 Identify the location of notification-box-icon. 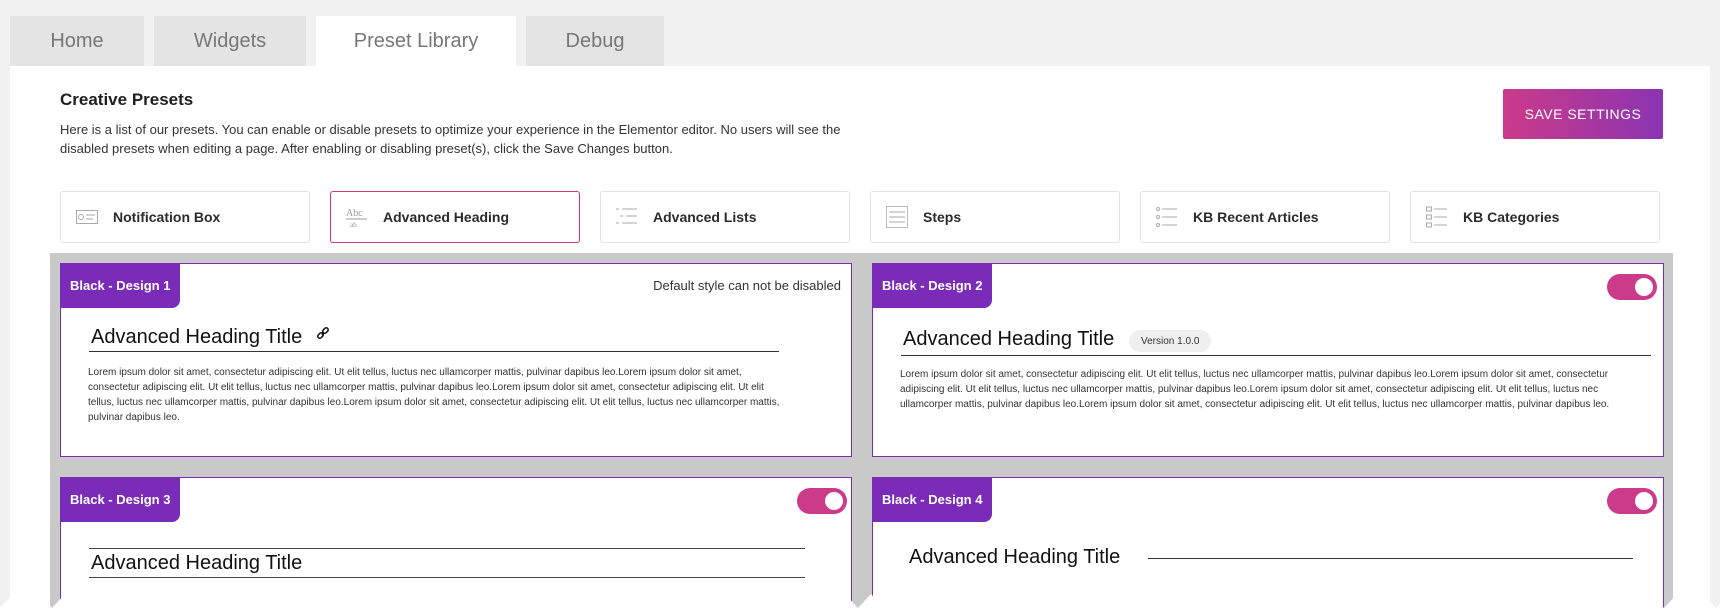
(87, 217).